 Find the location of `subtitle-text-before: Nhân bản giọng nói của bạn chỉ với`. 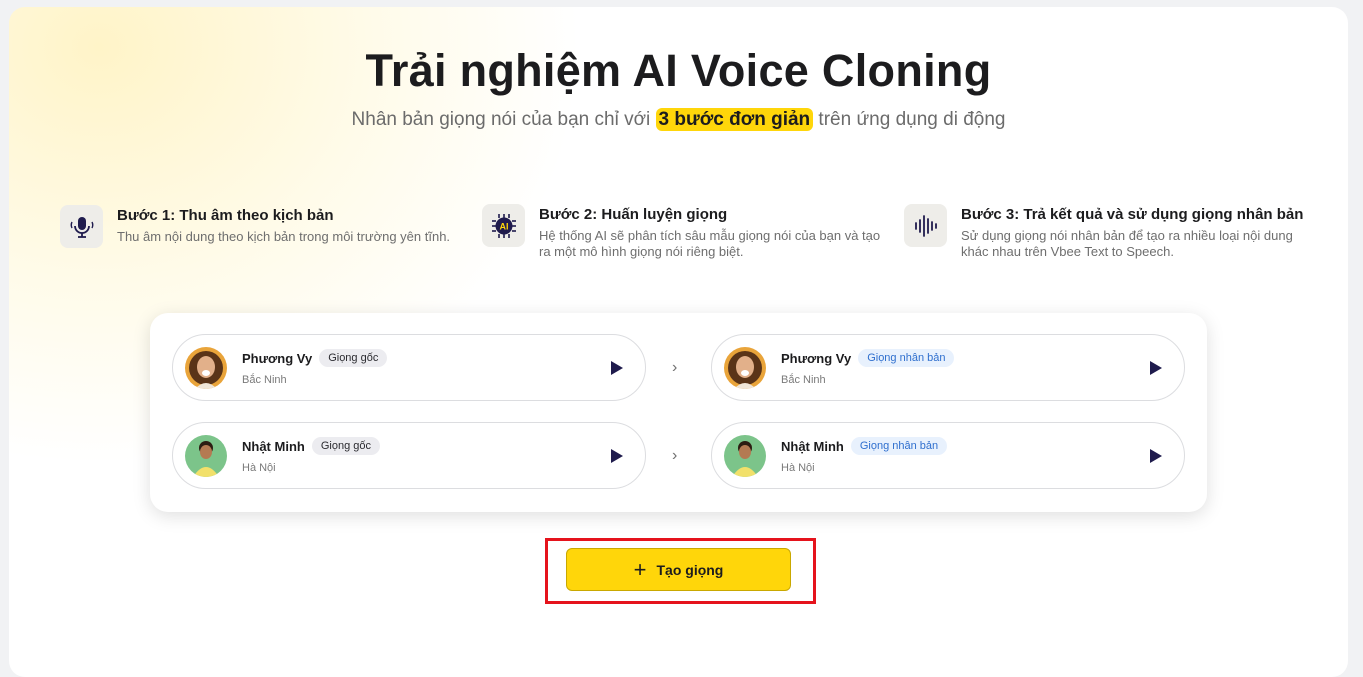

subtitle-text-before: Nhân bản giọng nói của bạn chỉ với is located at coordinates (503, 119).